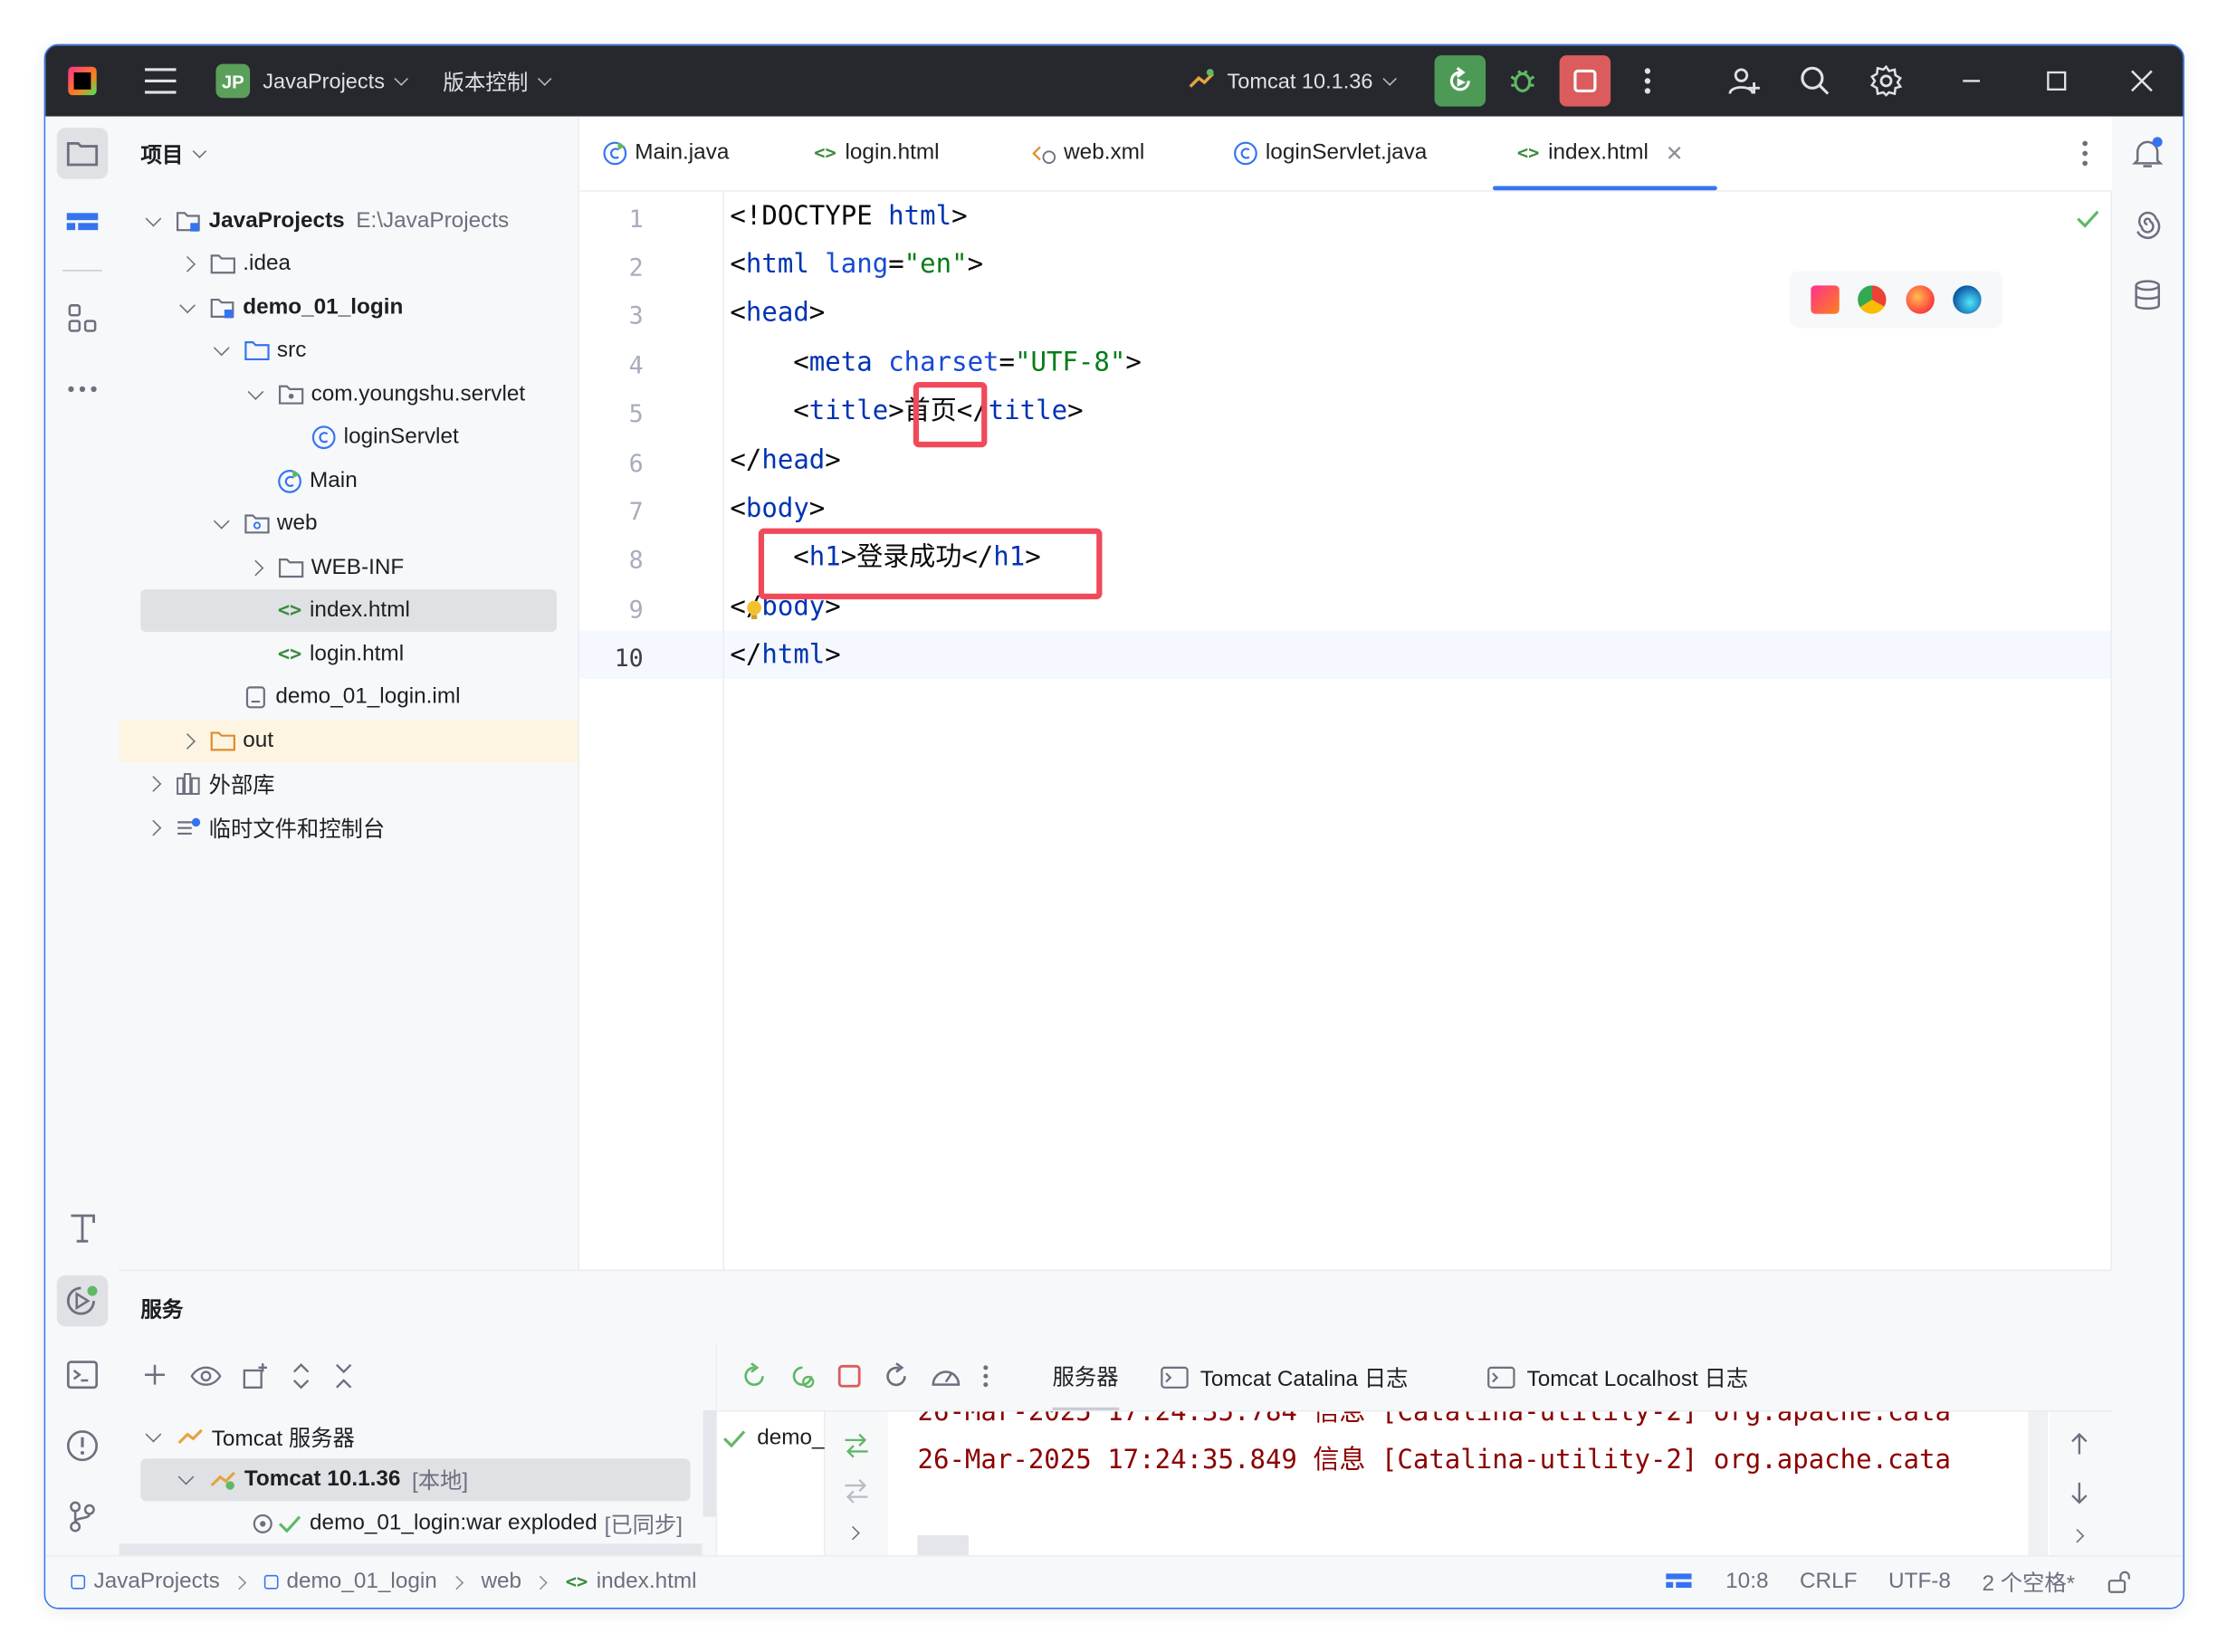 The image size is (2227, 1652). Describe the element at coordinates (82, 1445) in the screenshot. I see `problems-tool-button` at that location.